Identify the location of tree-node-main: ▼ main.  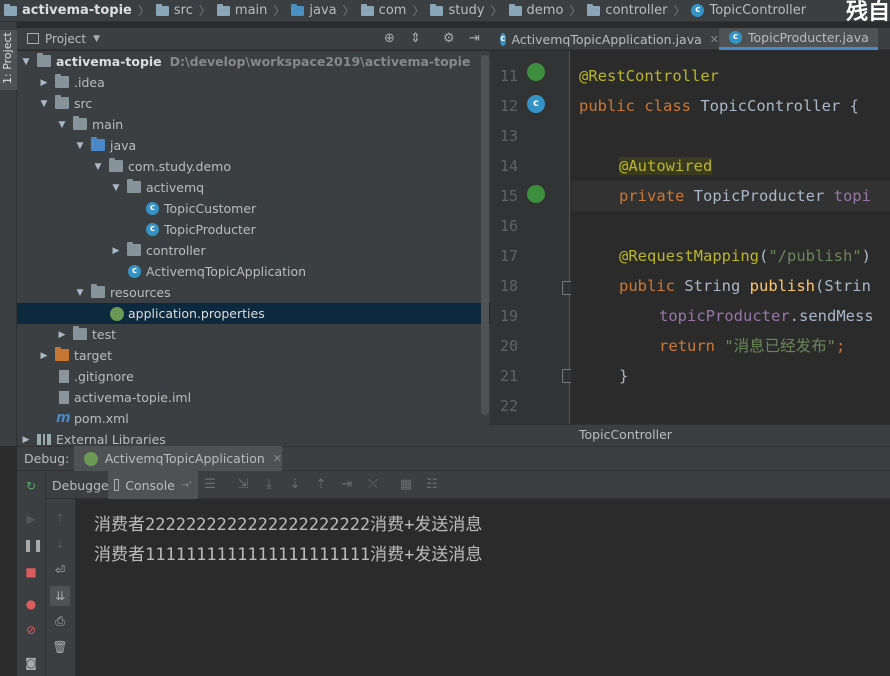
(253, 124).